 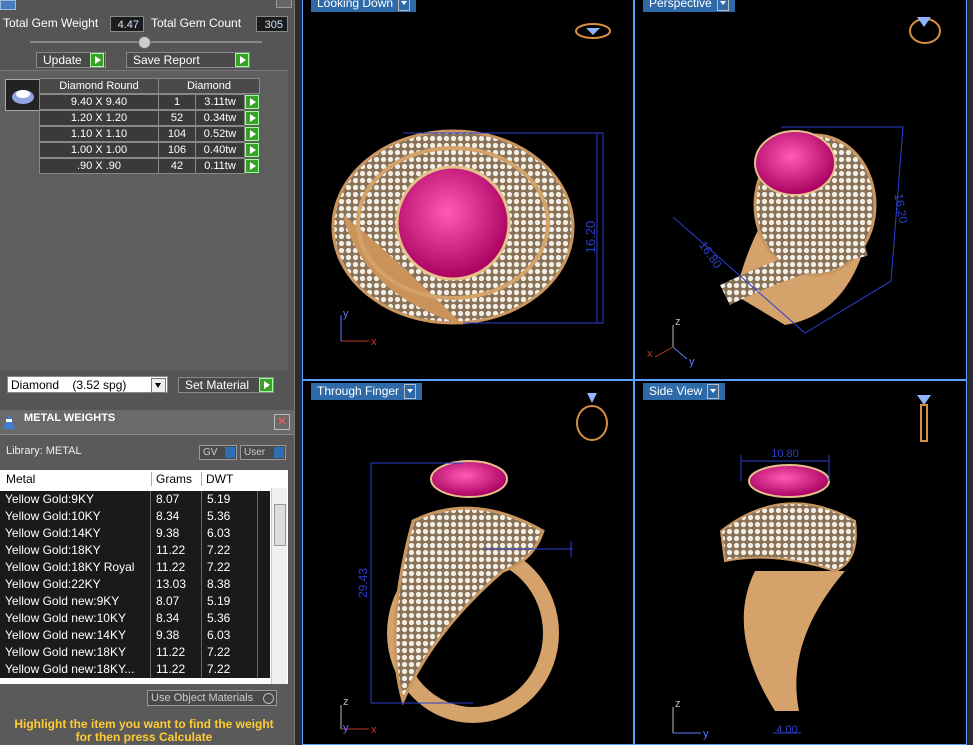 What do you see at coordinates (209, 86) in the screenshot?
I see `gem-header-type: Diamond` at bounding box center [209, 86].